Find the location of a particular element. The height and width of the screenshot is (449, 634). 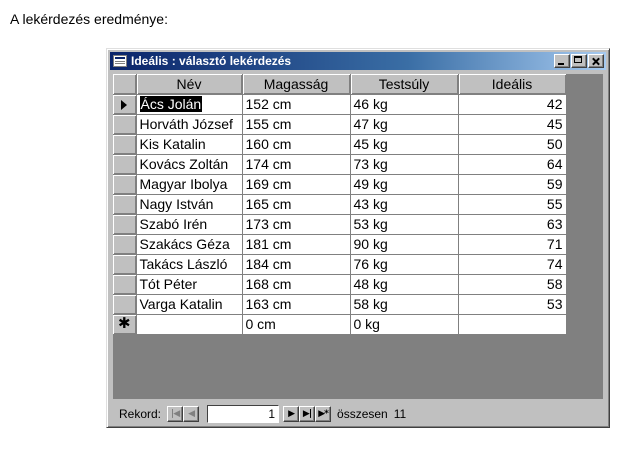

table-row: Nagy István 165 cm 43 kg 55 is located at coordinates (340, 204).